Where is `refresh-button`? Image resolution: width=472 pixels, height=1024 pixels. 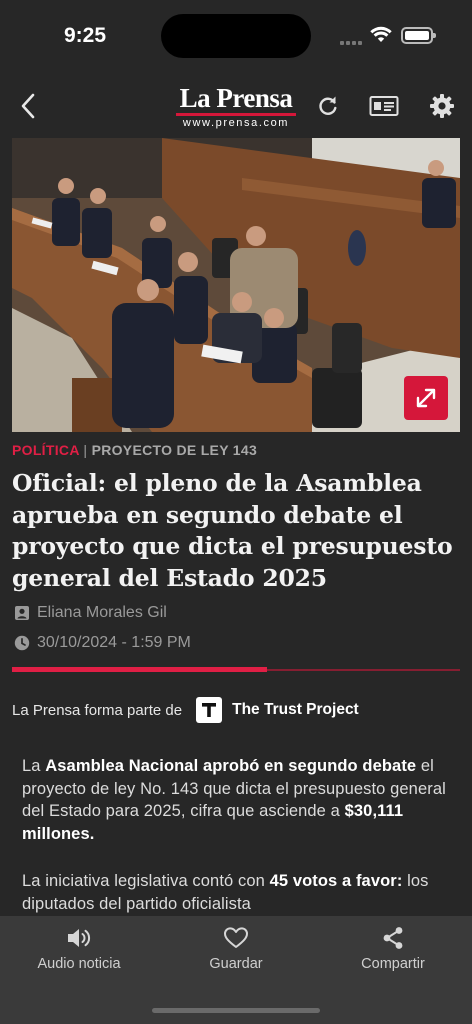
refresh-button is located at coordinates (328, 106).